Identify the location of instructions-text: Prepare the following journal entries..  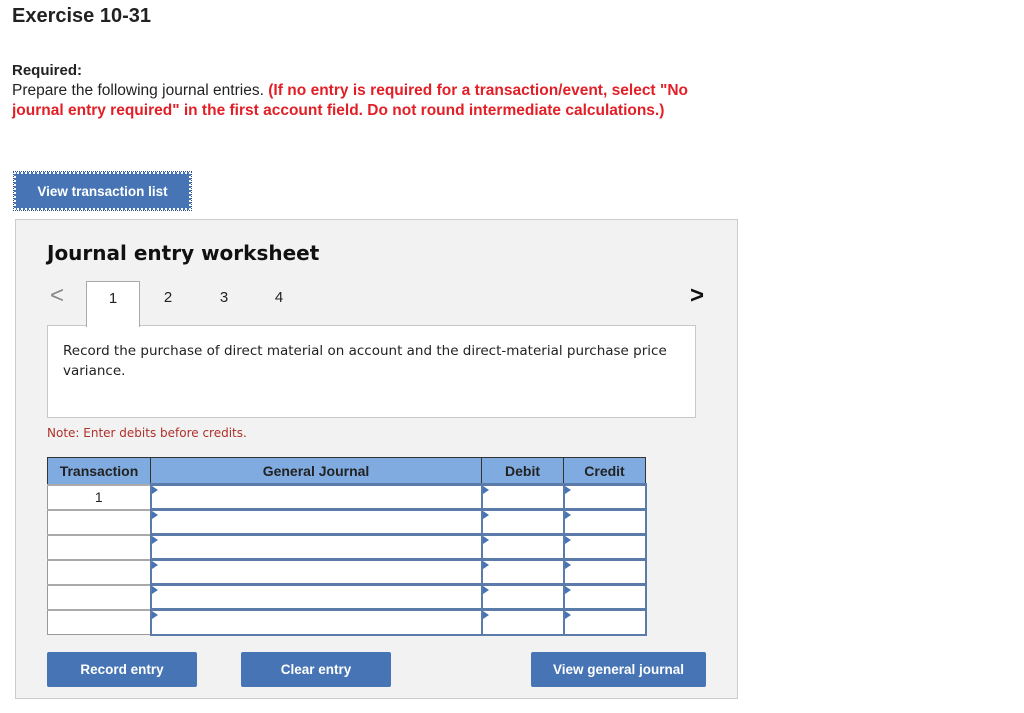
(140, 90).